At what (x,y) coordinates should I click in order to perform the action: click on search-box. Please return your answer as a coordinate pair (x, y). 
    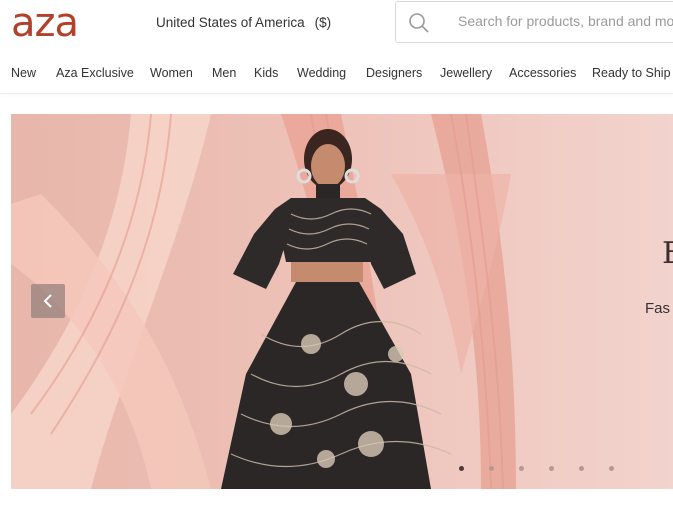
    Looking at the image, I should click on (534, 22).